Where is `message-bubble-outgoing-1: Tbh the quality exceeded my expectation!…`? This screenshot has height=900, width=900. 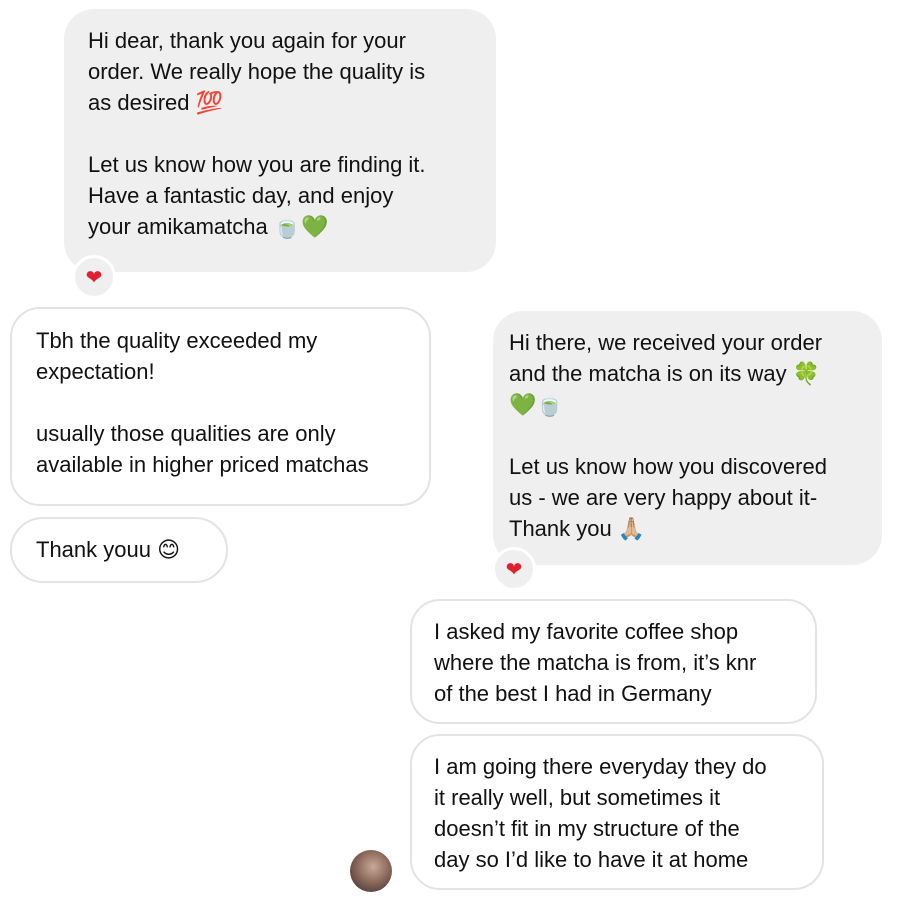
message-bubble-outgoing-1: Tbh the quality exceeded my expectation!… is located at coordinates (220, 406).